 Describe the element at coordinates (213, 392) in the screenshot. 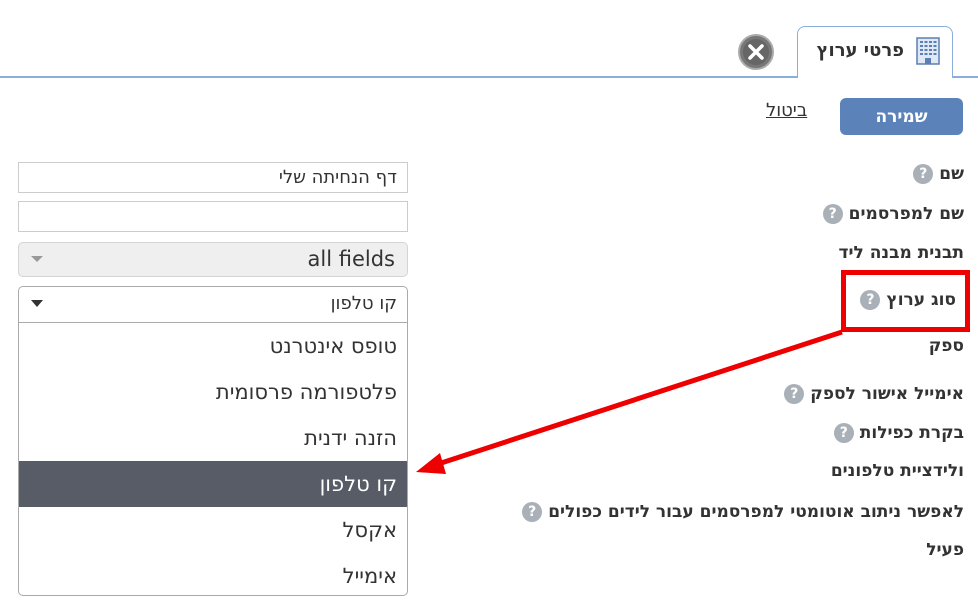

I see `dropdown-option: פלטפורמה פרסומית` at that location.